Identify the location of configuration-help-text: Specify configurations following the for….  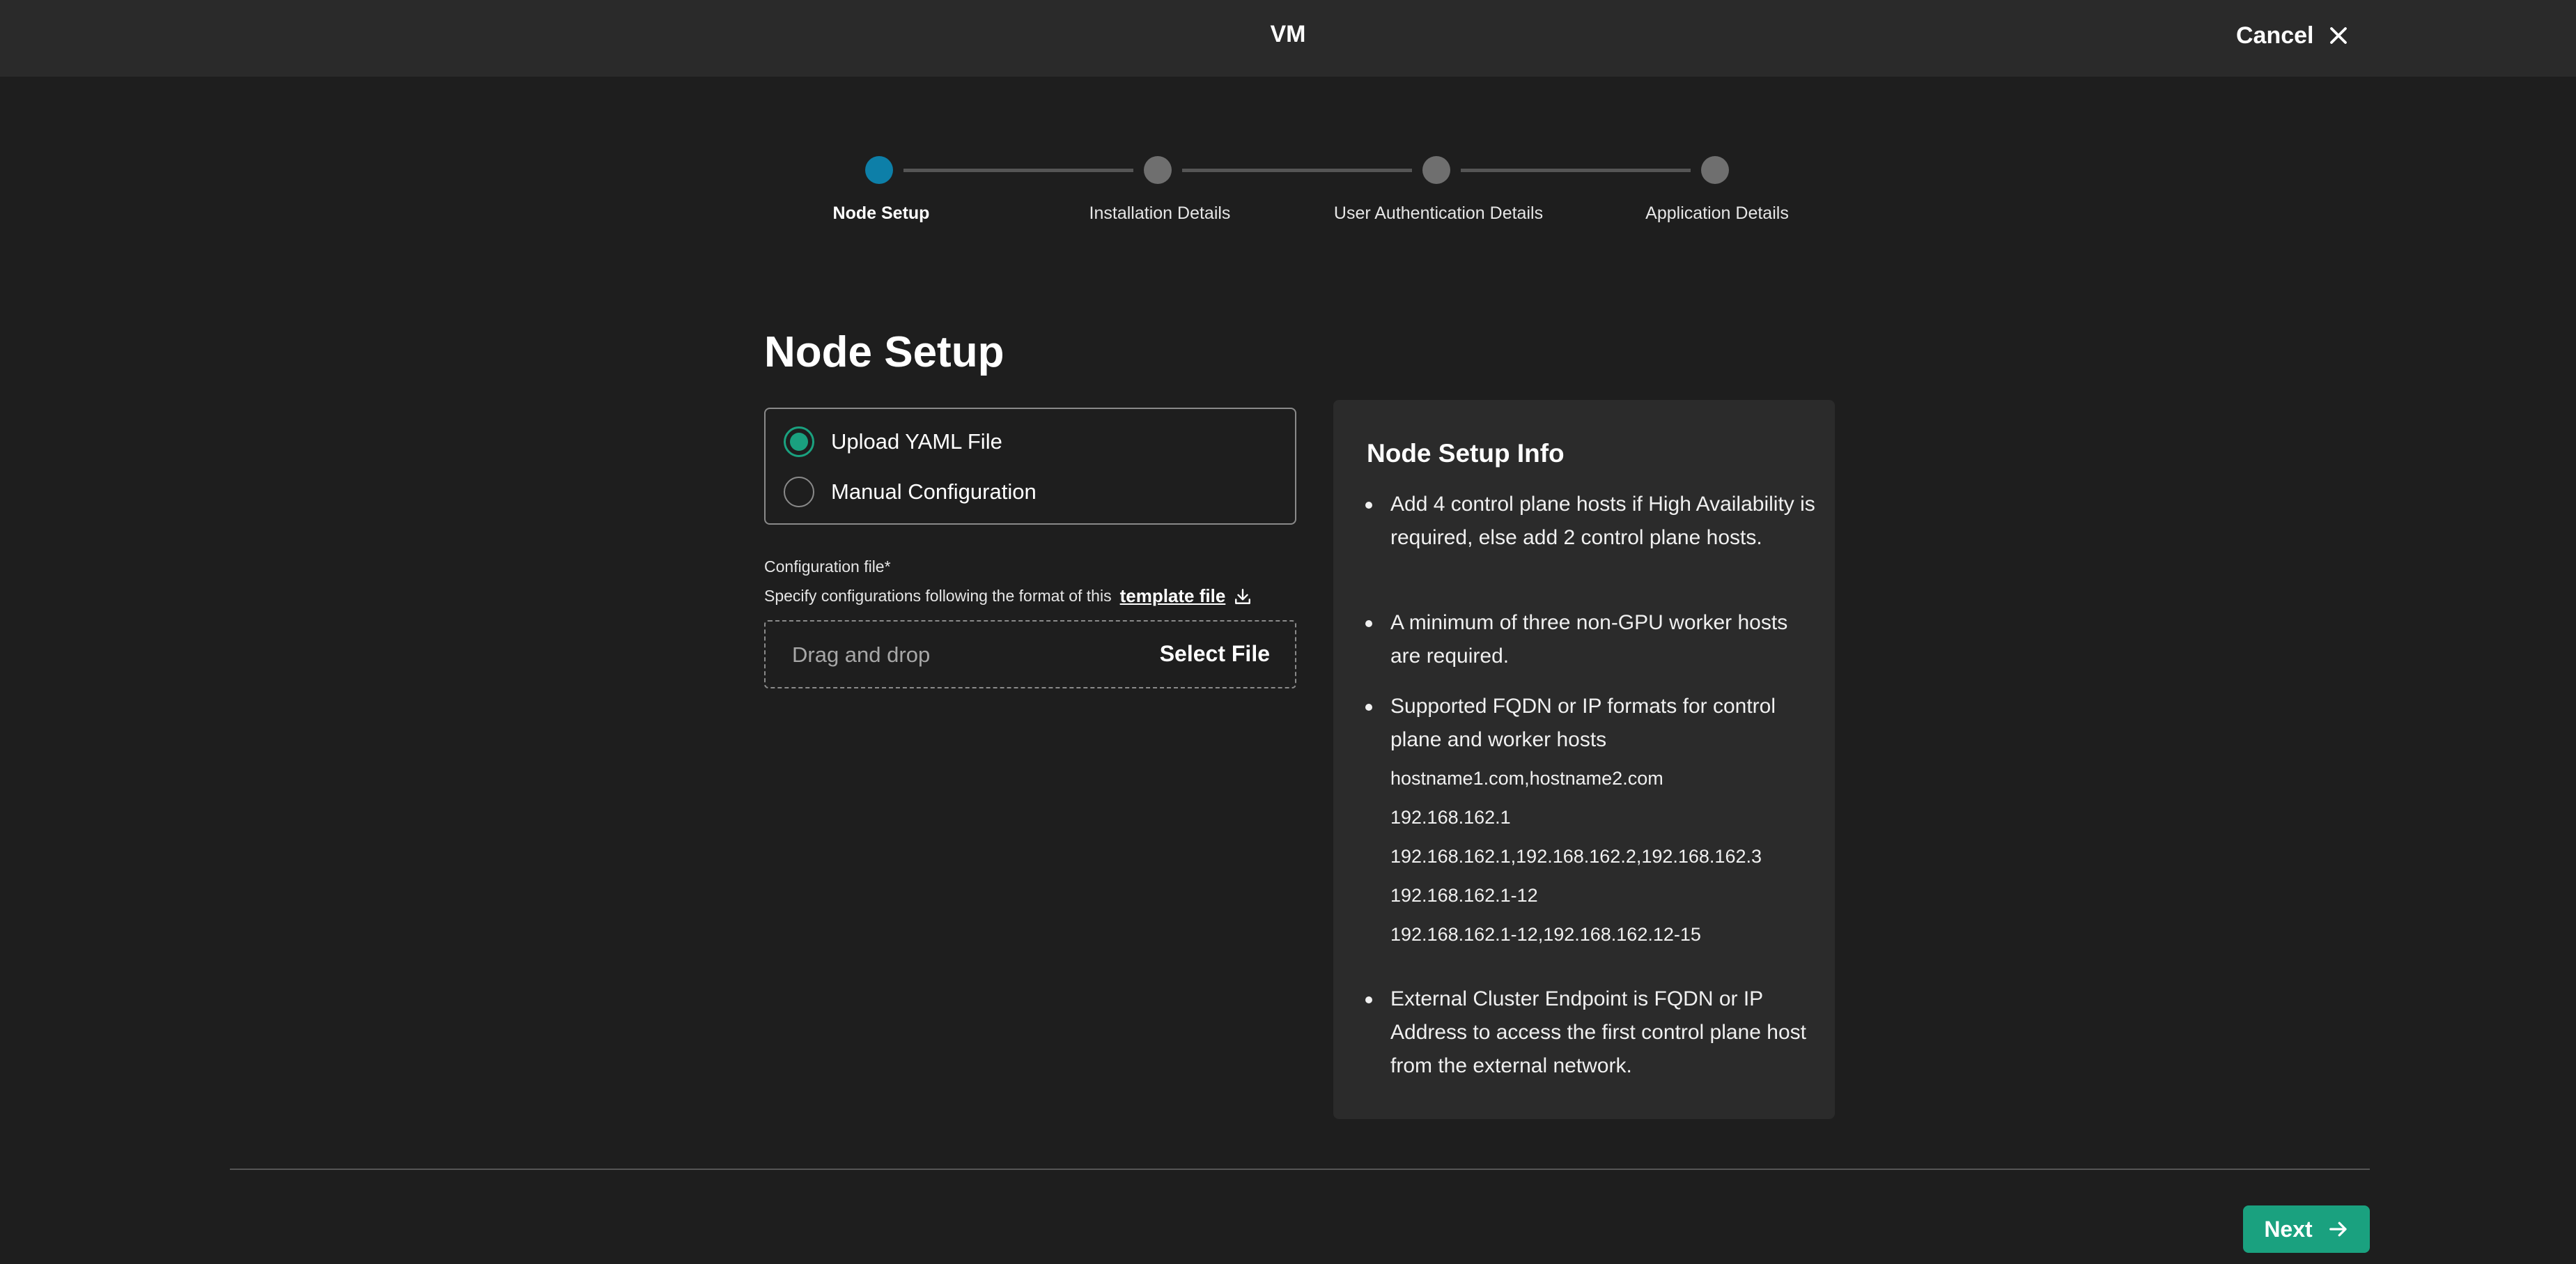
(1008, 596).